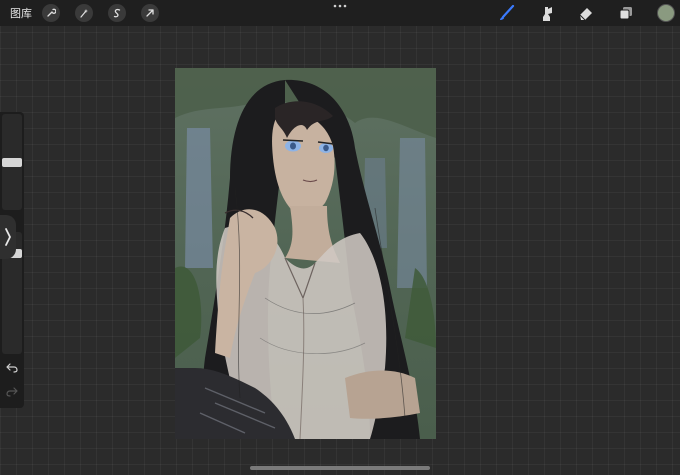 The width and height of the screenshot is (680, 475). What do you see at coordinates (547, 13) in the screenshot?
I see `smudge-icon` at bounding box center [547, 13].